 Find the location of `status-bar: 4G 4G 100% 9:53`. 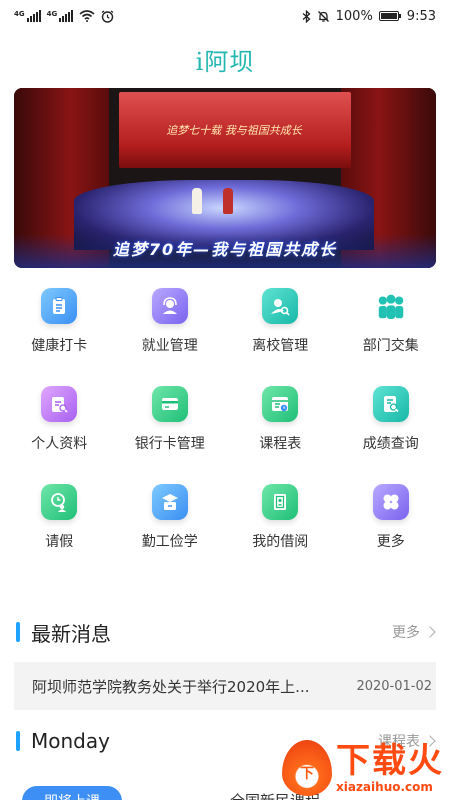

status-bar: 4G 4G 100% 9:53 is located at coordinates (225, 16).